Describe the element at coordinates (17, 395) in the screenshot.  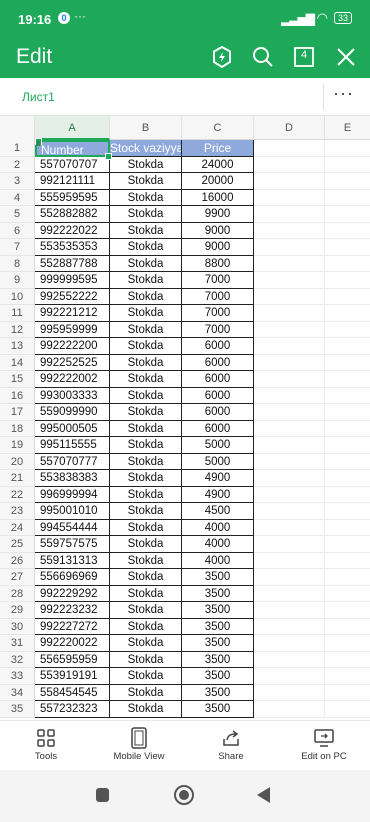
I see `row-number: 16` at that location.